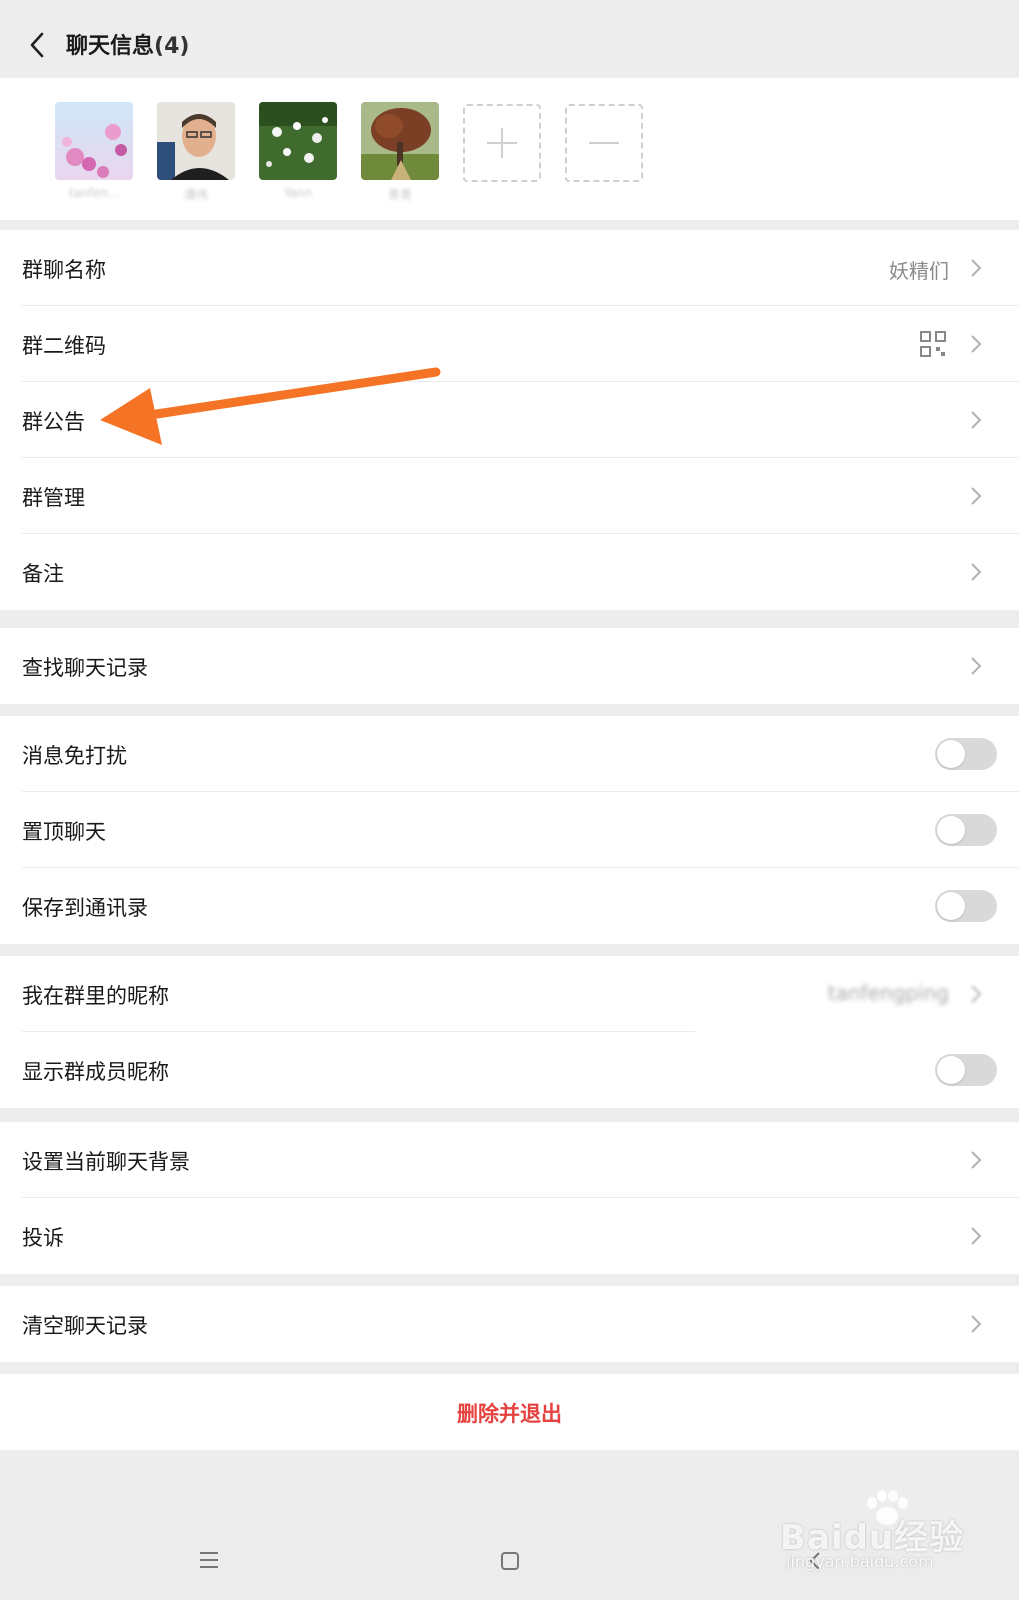  I want to click on row-remark: 备注, so click(509, 572).